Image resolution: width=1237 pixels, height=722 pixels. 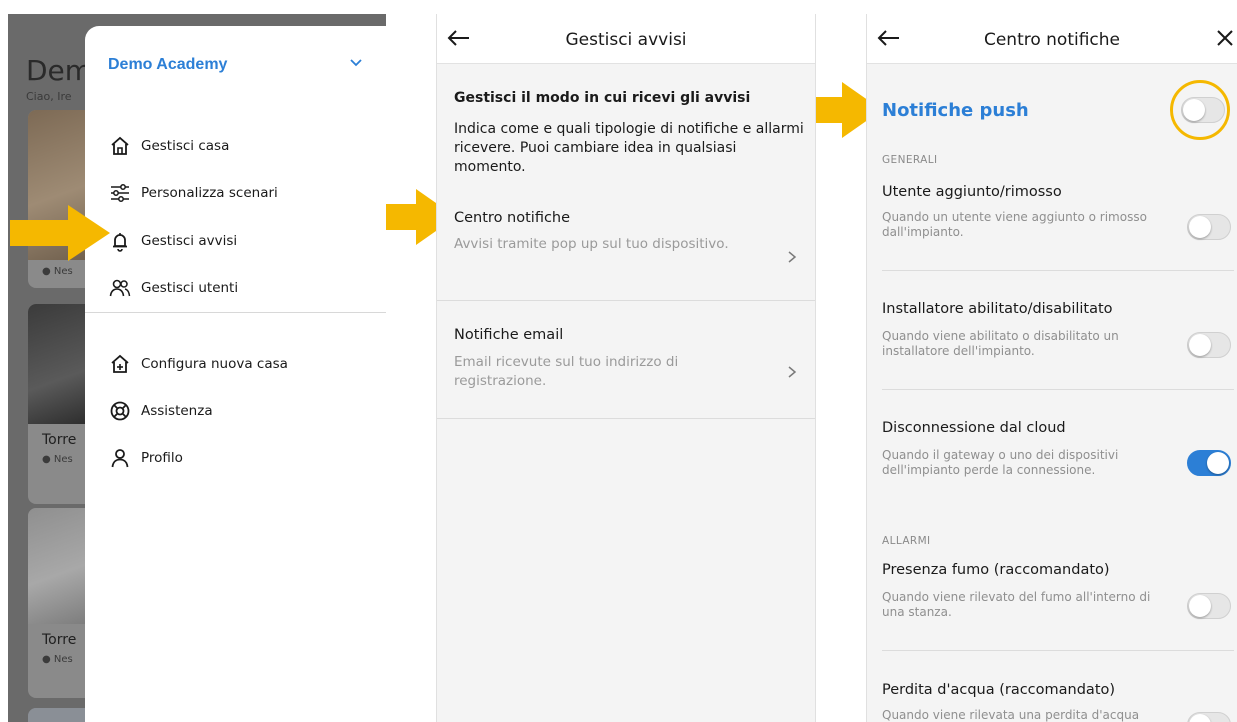 I want to click on drawer-divider, so click(x=235, y=312).